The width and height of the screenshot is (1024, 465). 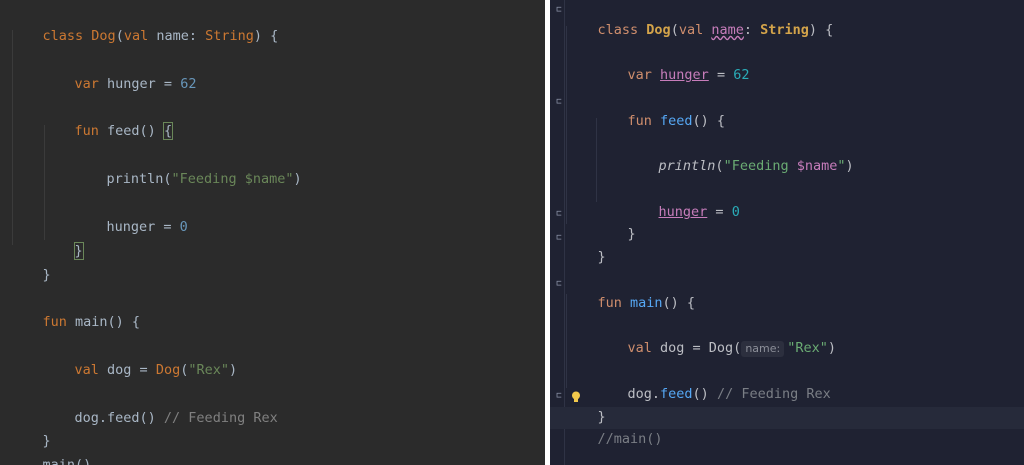 I want to click on parameter-hint: name:, so click(x=763, y=349).